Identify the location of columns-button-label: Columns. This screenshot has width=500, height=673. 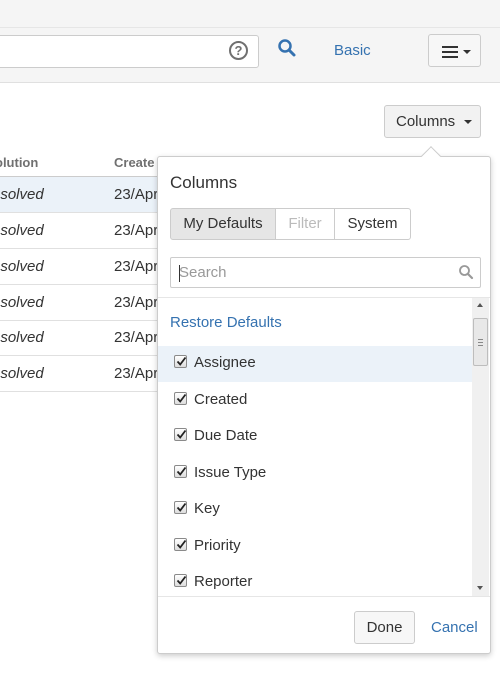
(426, 121).